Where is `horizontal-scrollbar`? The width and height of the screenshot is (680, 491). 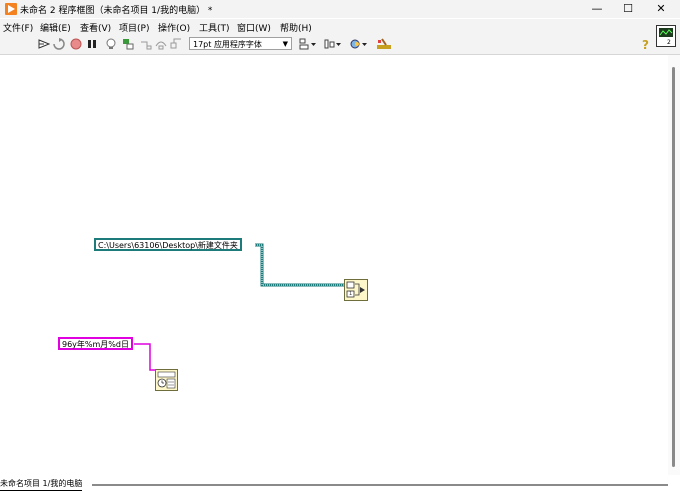
horizontal-scrollbar is located at coordinates (380, 485).